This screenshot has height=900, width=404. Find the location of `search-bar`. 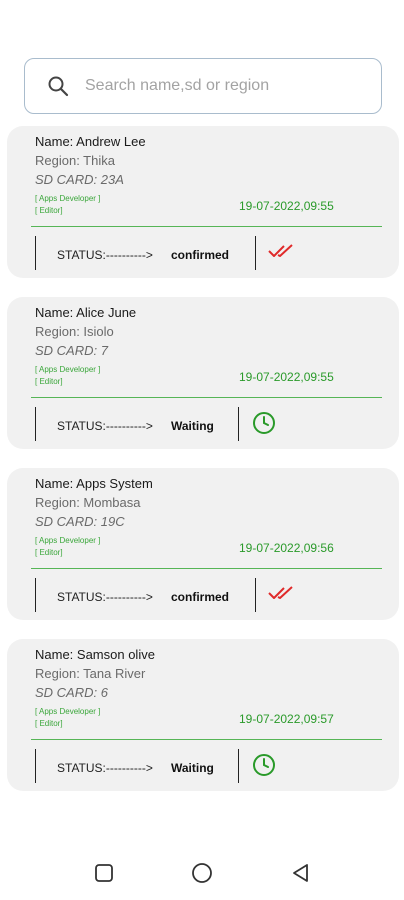

search-bar is located at coordinates (203, 86).